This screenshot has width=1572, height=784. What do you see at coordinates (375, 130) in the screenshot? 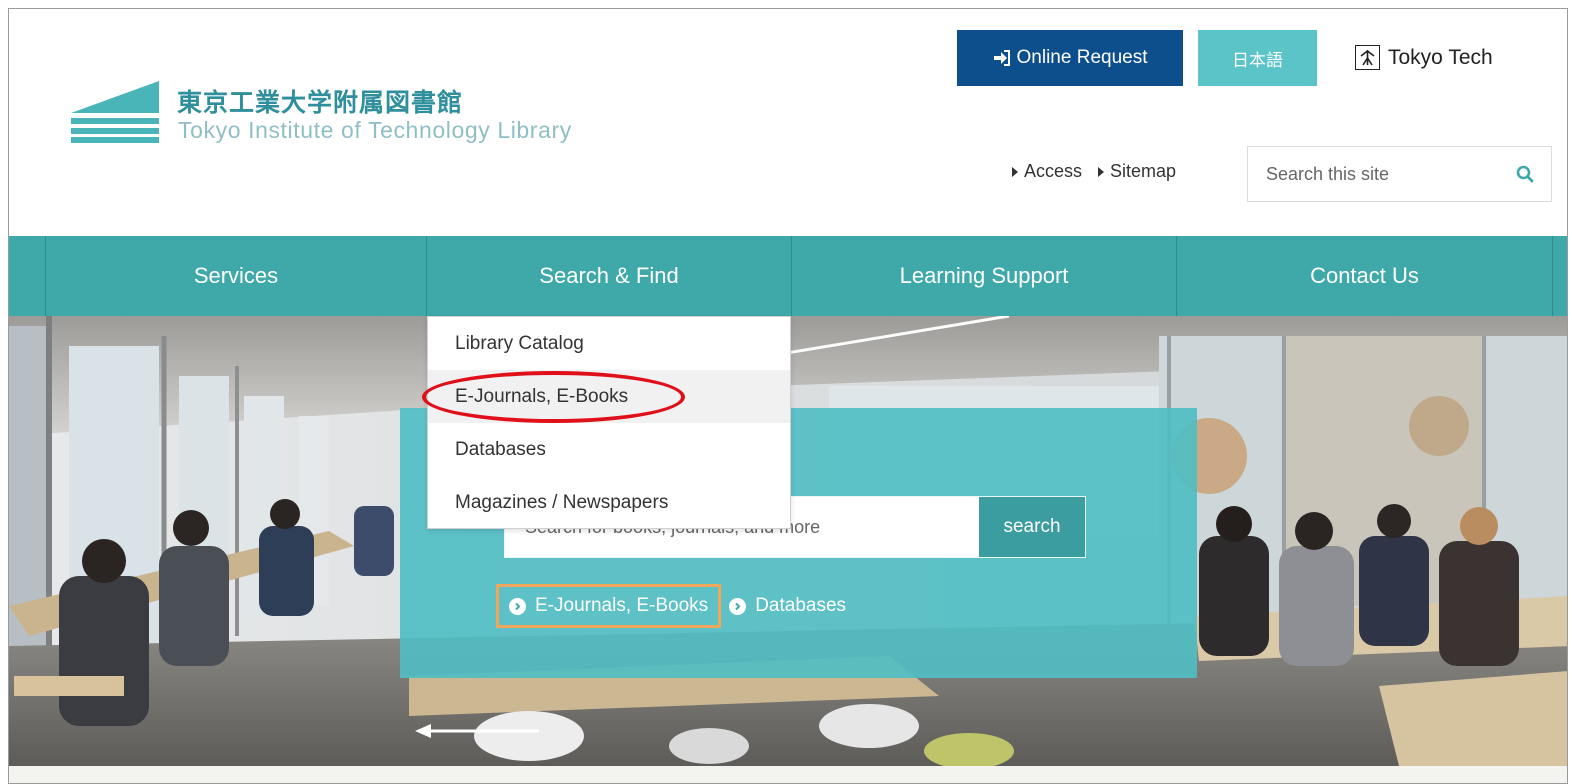
I see `logo-english-name: Tokyo Institute of Technology Library` at bounding box center [375, 130].